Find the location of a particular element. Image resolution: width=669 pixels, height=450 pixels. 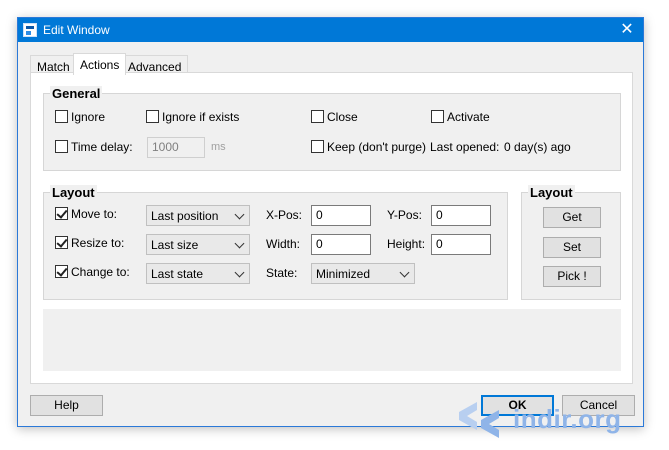

width-input: 0 is located at coordinates (341, 244).